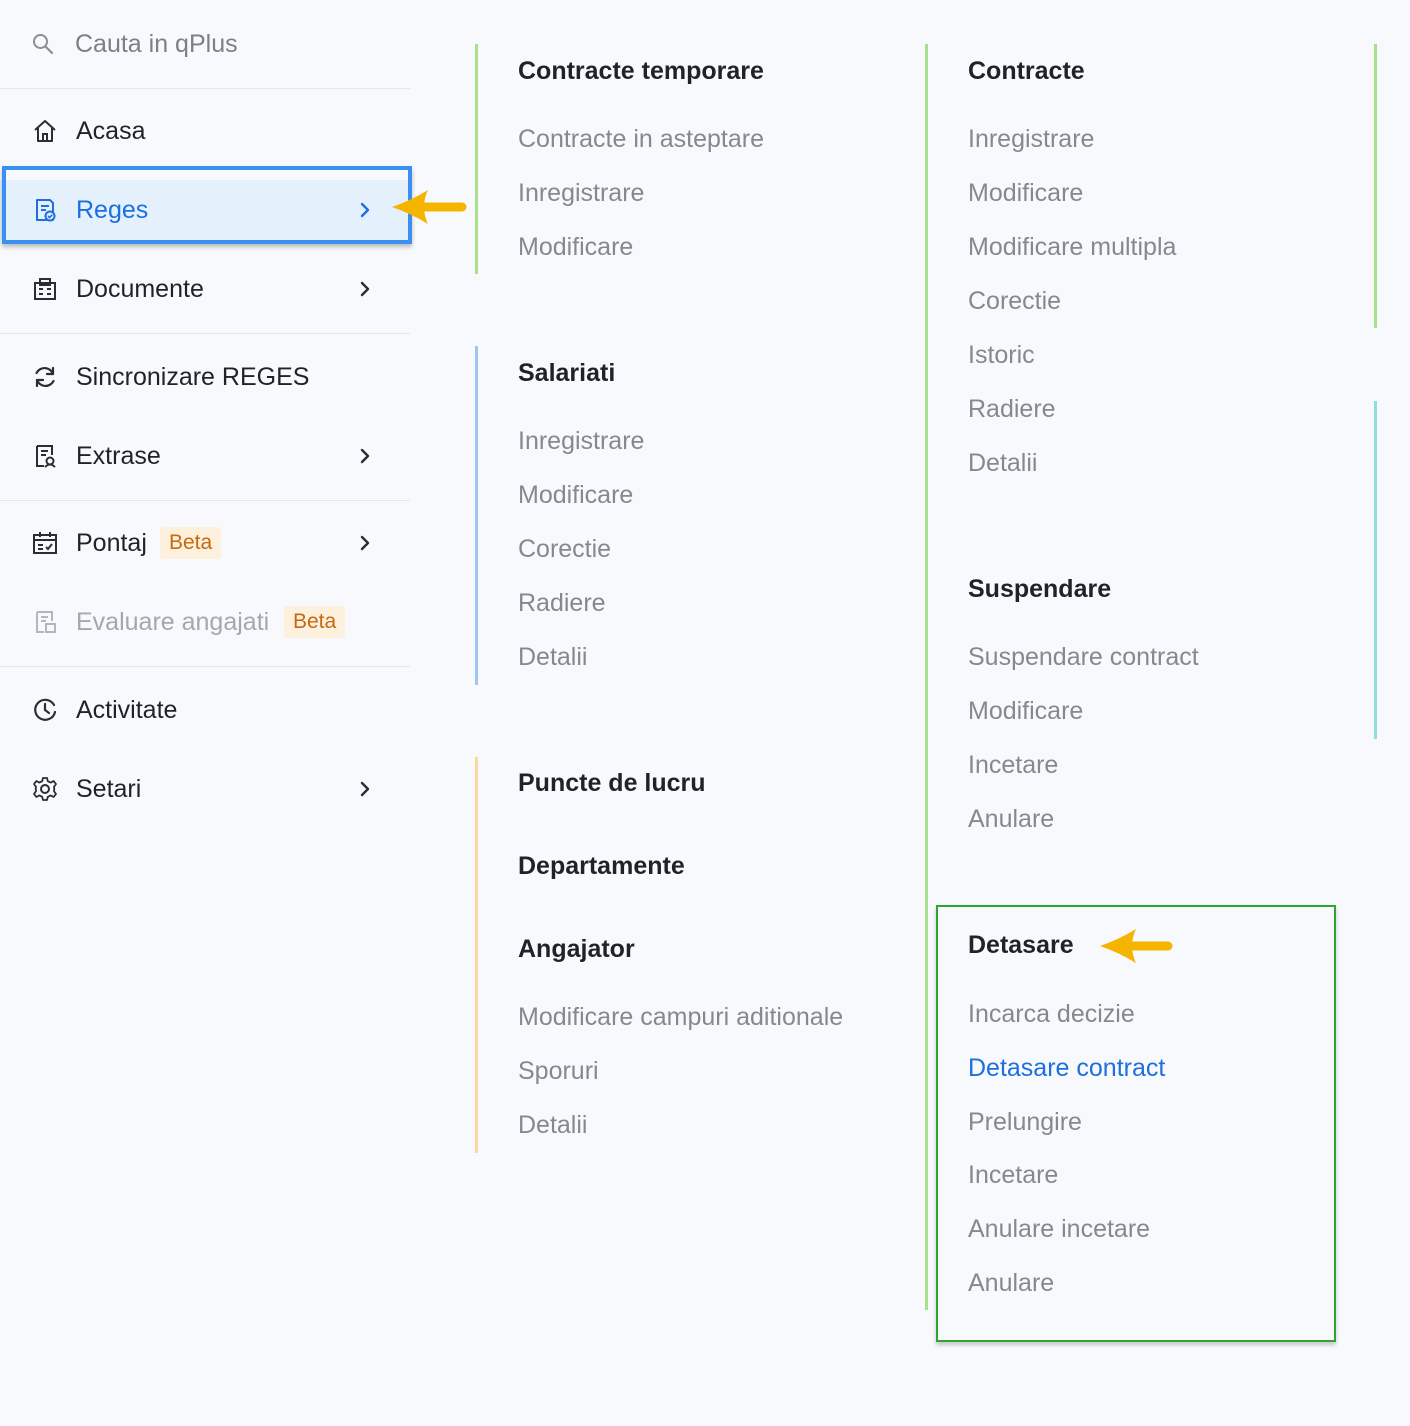 The height and width of the screenshot is (1426, 1410). I want to click on settings-gear-icon, so click(45, 789).